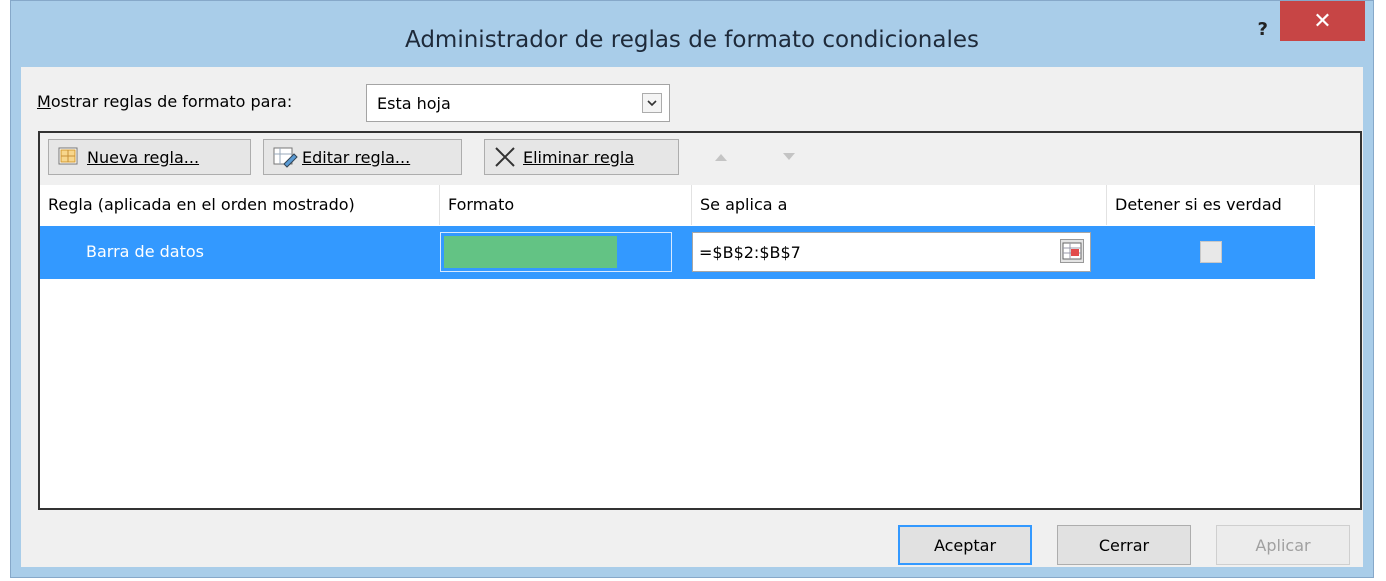 The image size is (1386, 581). I want to click on show-rules-label: Mostrar reglas de formato para:, so click(165, 101).